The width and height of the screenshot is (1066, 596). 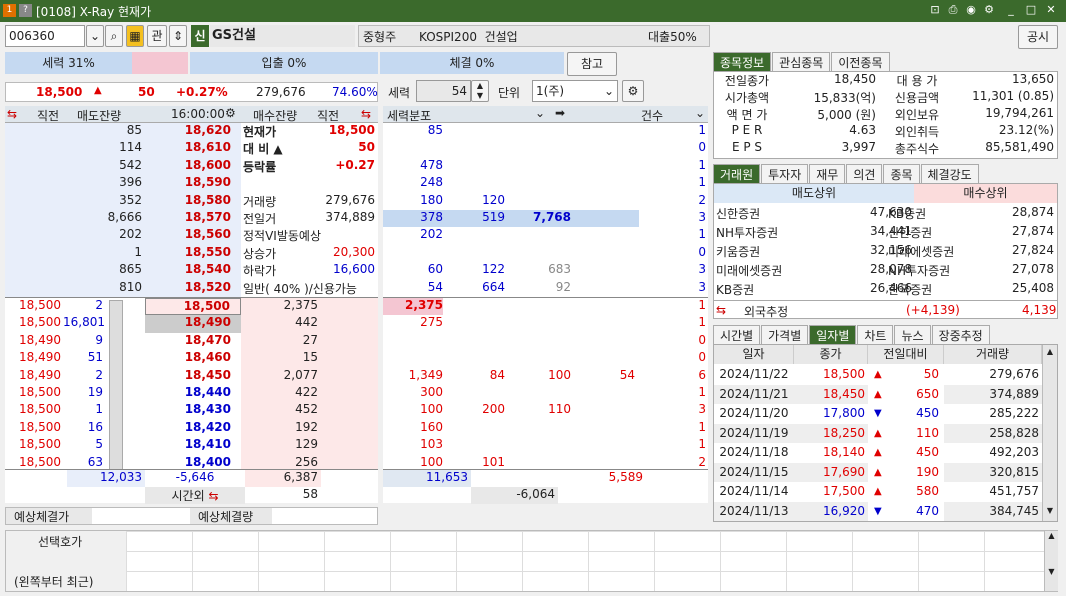 I want to click on info-tab-2: 이전종목, so click(x=860, y=62).